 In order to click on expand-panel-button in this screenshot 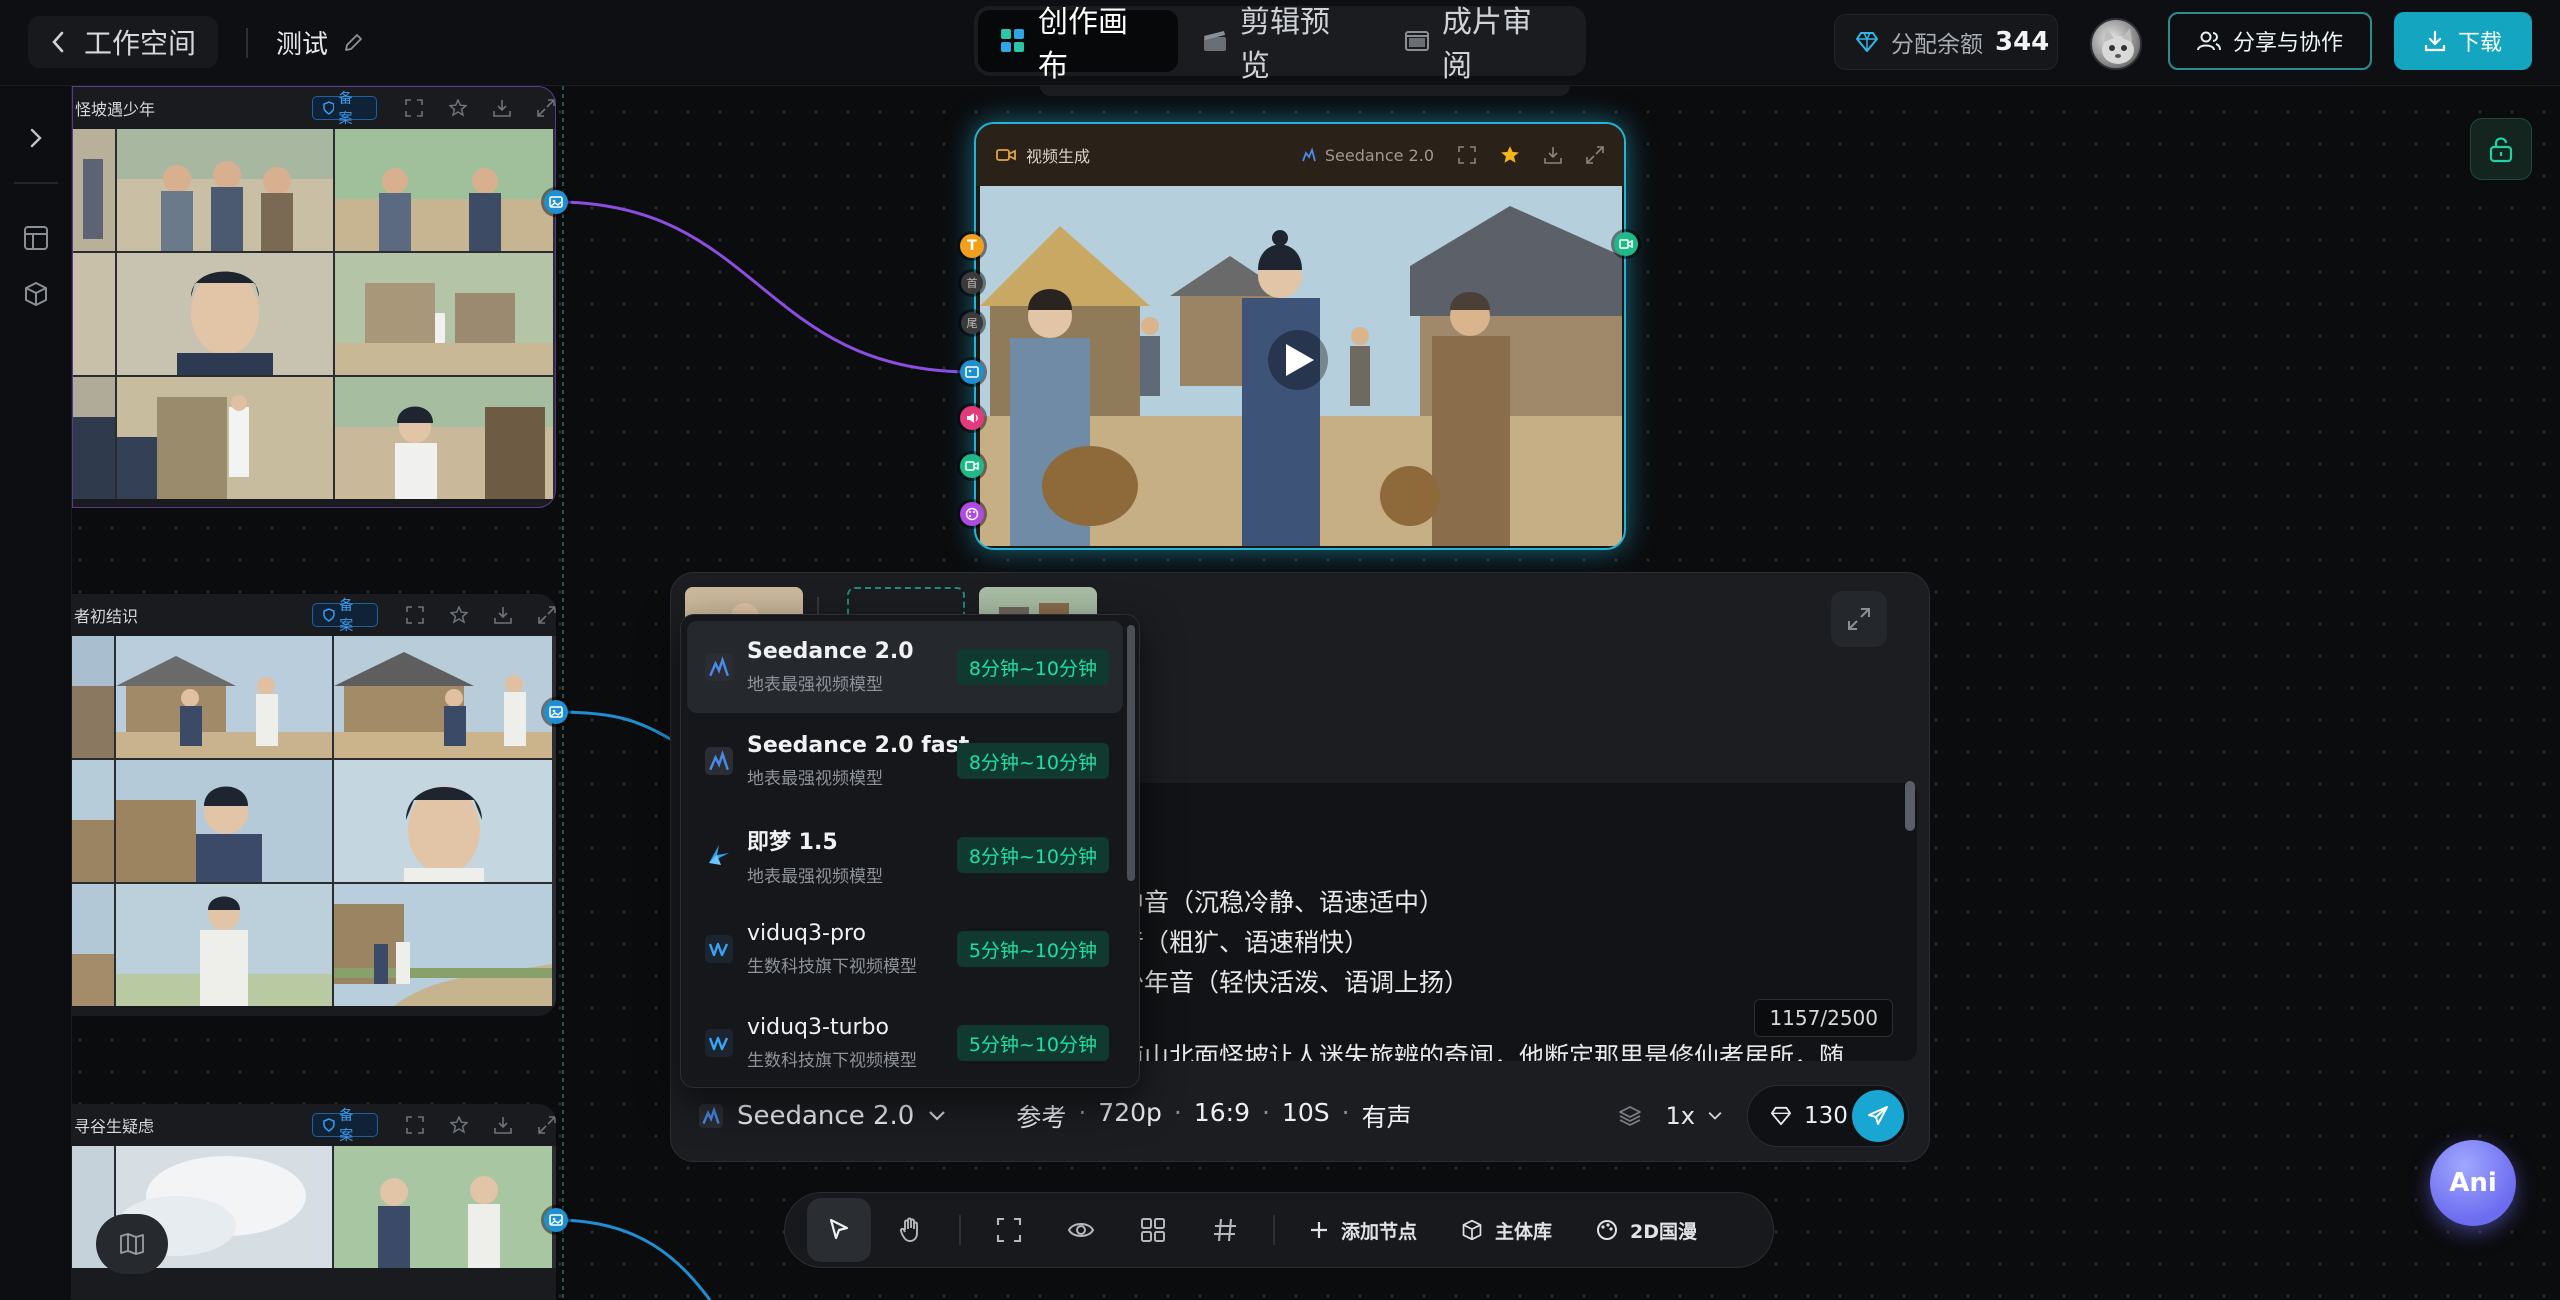, I will do `click(1859, 619)`.